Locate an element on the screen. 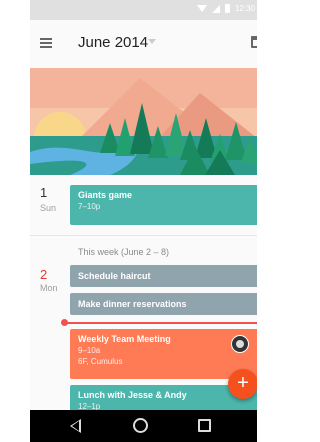 The image size is (320, 442). event-title: Make dinner reservations is located at coordinates (132, 304).